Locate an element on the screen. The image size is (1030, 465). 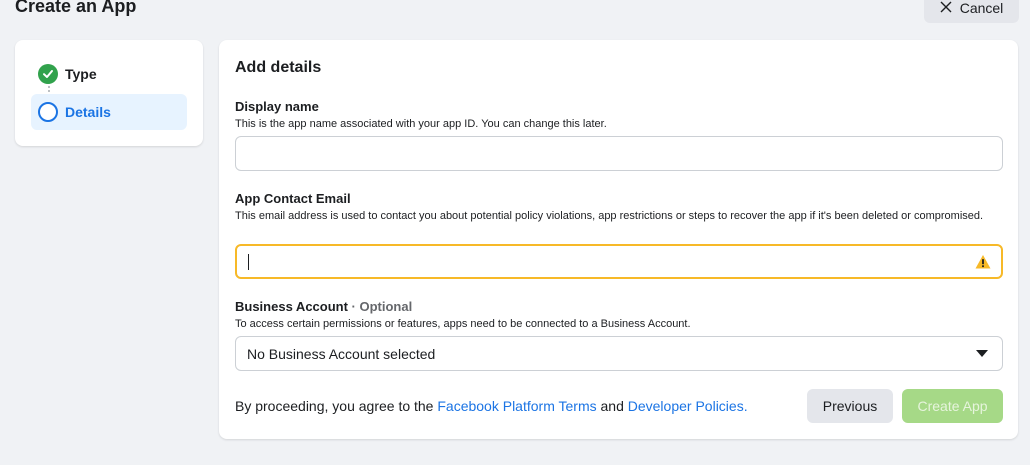
business-account-select: No Business Account selected is located at coordinates (619, 353).